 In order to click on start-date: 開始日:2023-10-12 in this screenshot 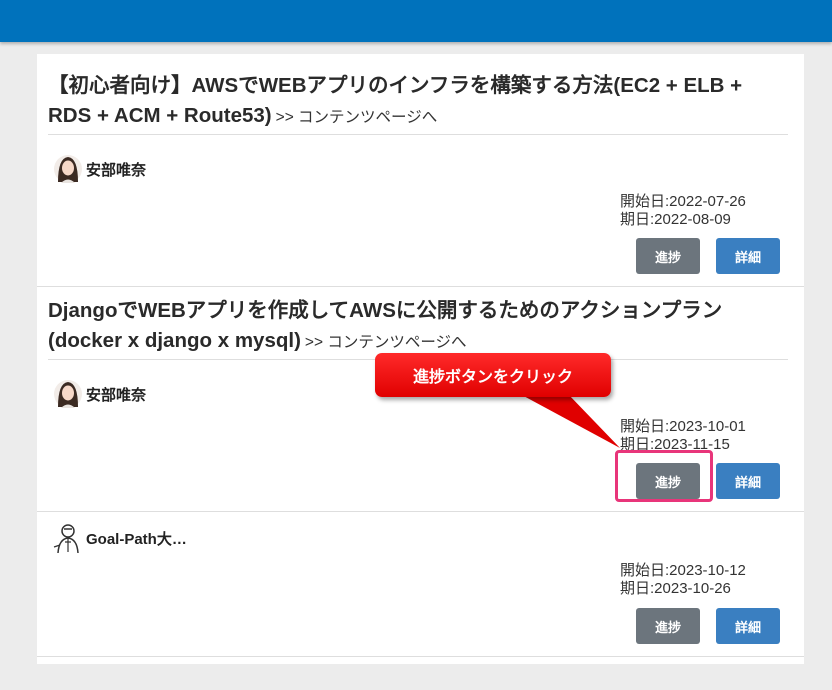, I will do `click(683, 570)`.